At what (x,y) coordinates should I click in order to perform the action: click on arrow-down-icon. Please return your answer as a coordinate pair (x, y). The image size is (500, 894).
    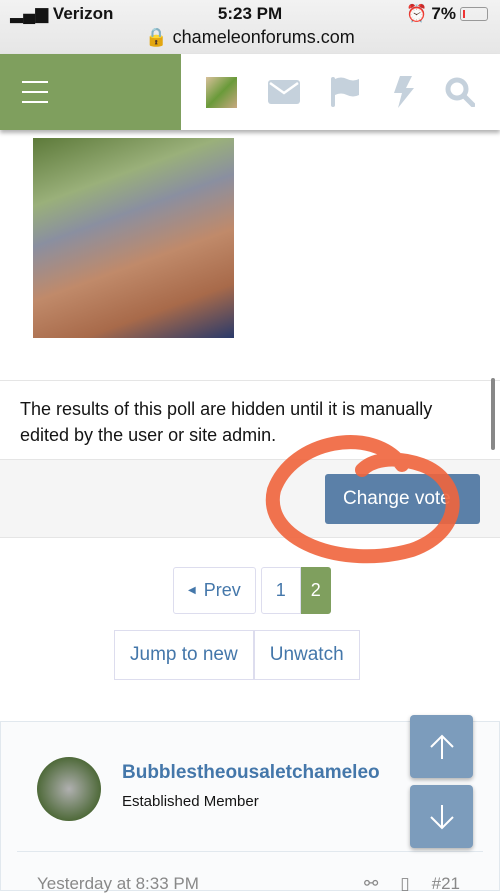
    Looking at the image, I should click on (441, 816).